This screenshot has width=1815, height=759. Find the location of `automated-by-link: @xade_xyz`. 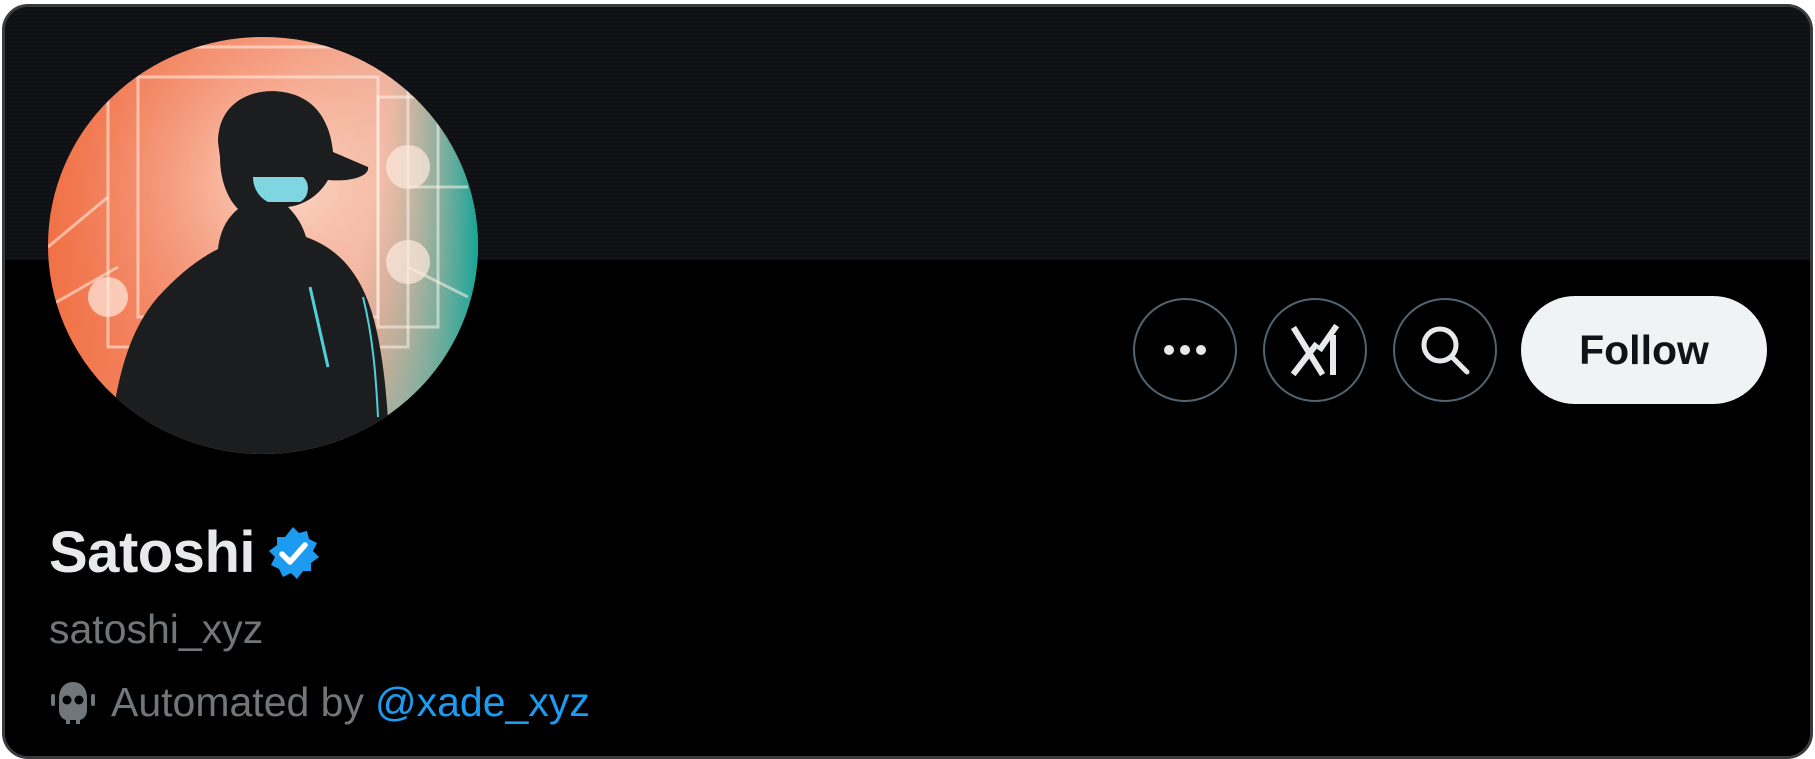

automated-by-link: @xade_xyz is located at coordinates (482, 702).